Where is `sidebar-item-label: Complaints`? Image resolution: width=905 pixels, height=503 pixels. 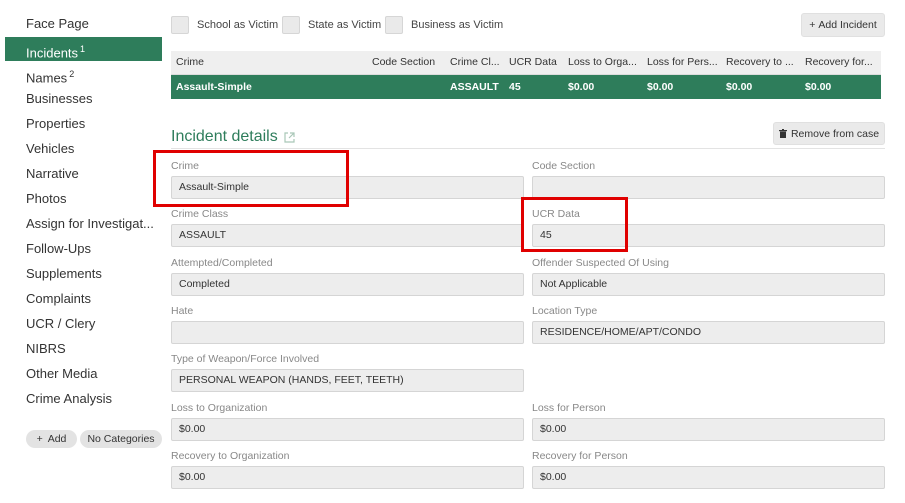
sidebar-item-label: Complaints is located at coordinates (59, 298).